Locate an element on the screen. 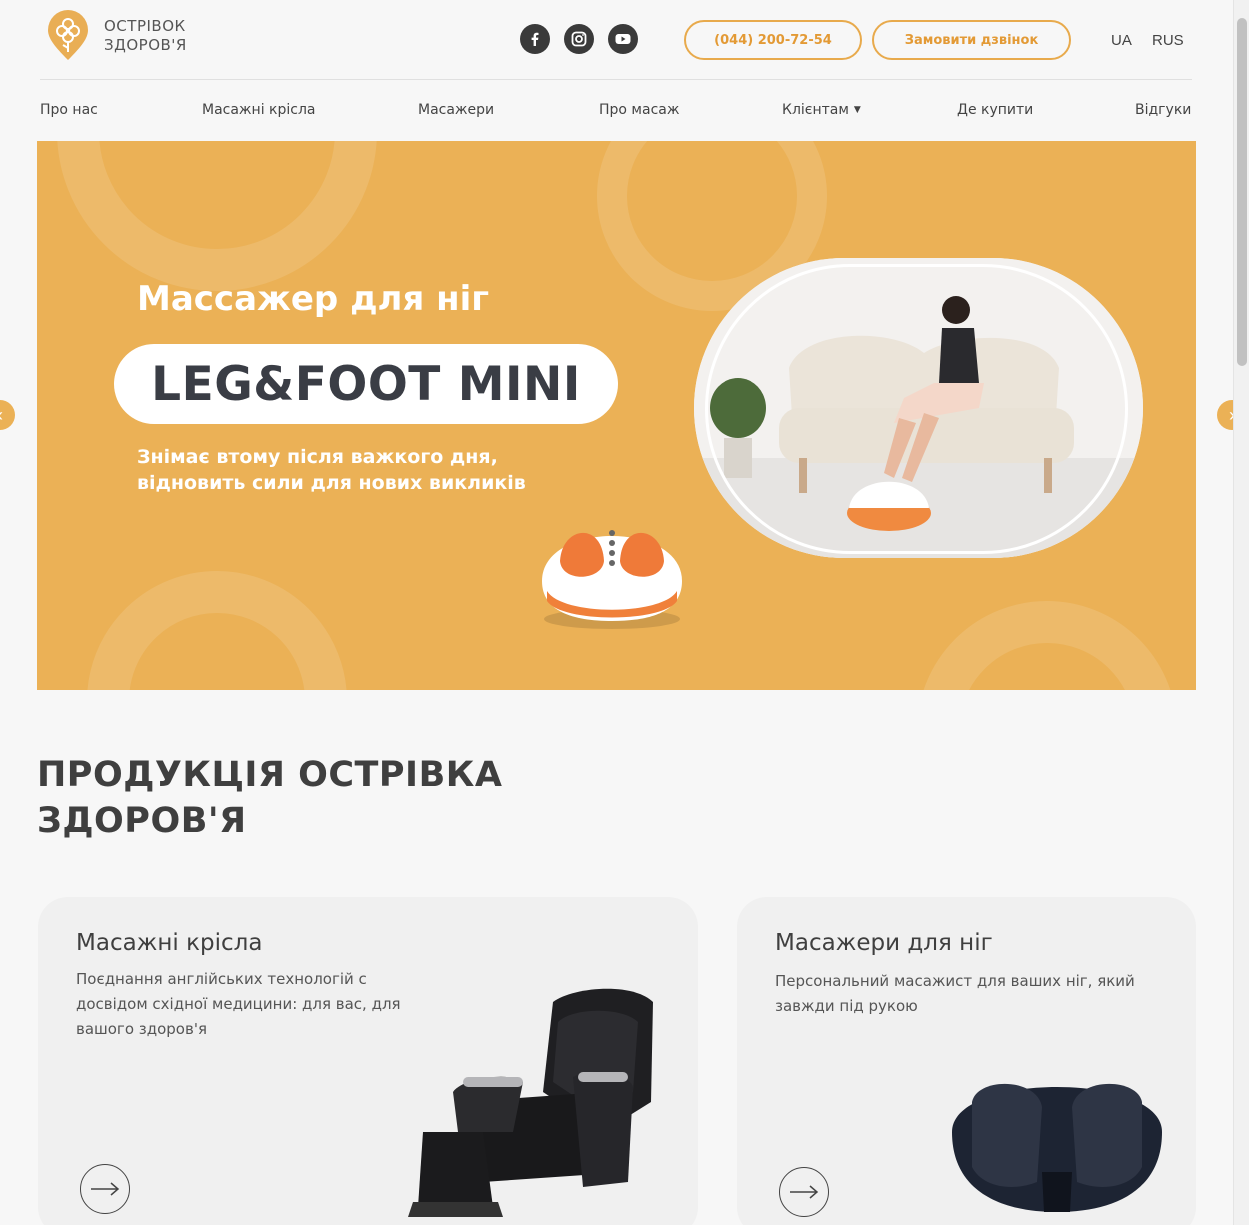  order-call-button: Замовити дзвінок is located at coordinates (971, 40).